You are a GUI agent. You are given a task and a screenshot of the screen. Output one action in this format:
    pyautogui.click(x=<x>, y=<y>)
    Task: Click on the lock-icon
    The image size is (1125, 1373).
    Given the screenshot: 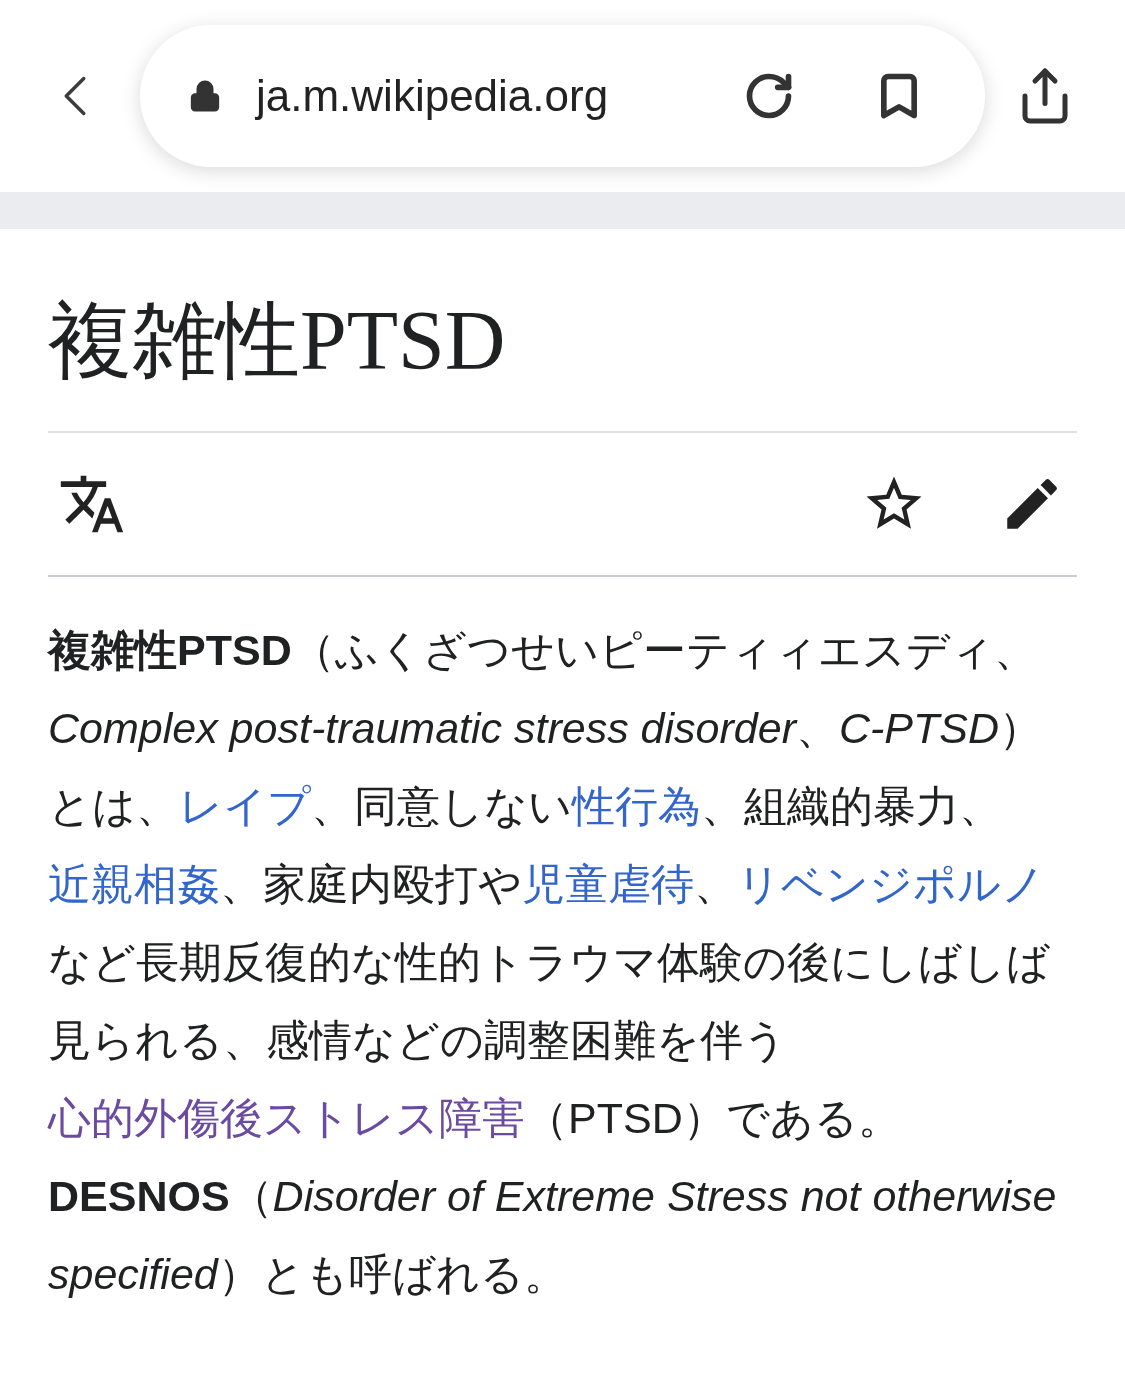 What is the action you would take?
    pyautogui.click(x=205, y=96)
    